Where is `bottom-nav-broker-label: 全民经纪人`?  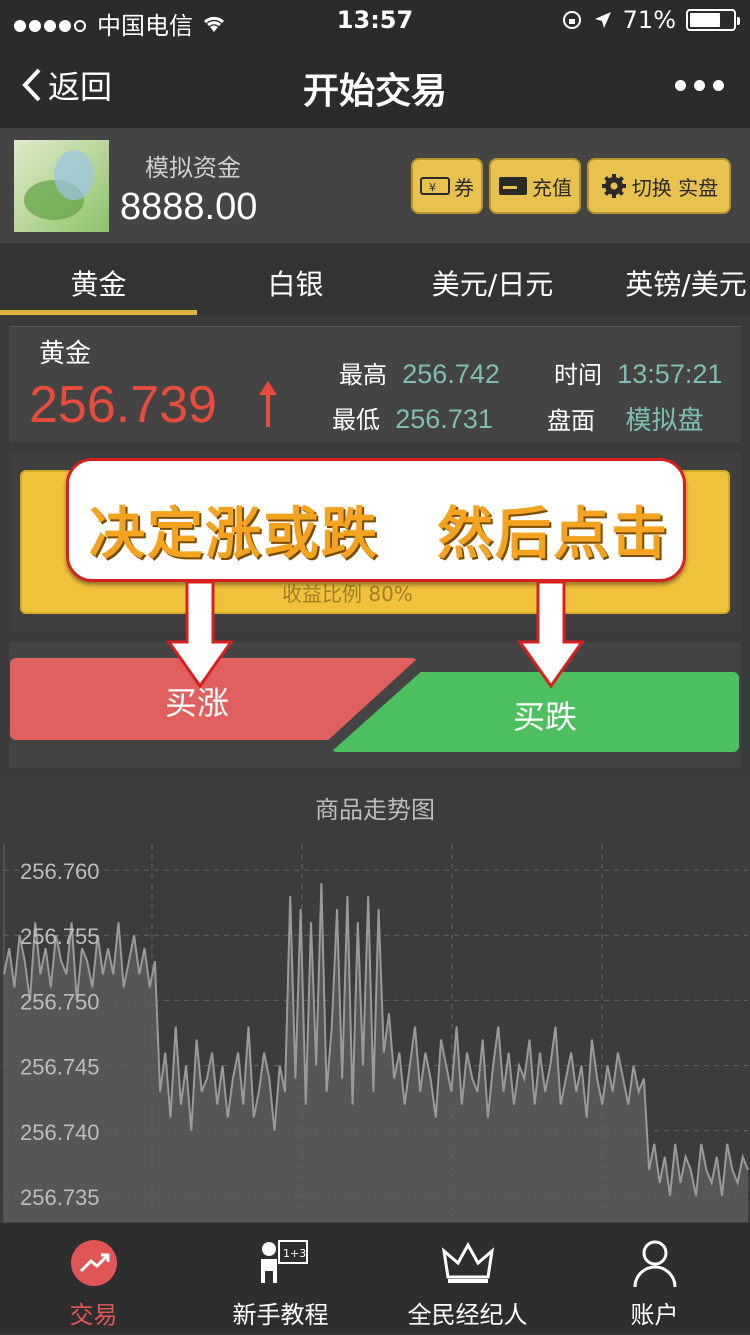
bottom-nav-broker-label: 全民经纪人 is located at coordinates (467, 1315).